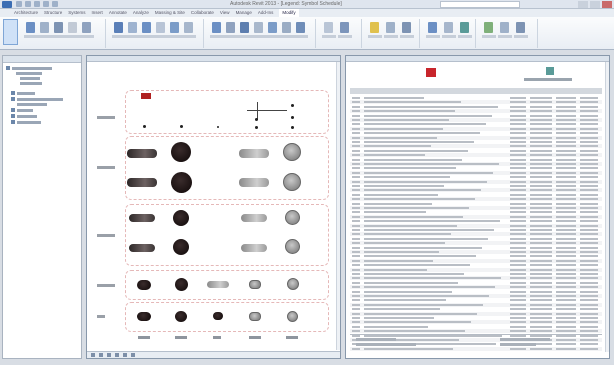 The width and height of the screenshot is (614, 365). What do you see at coordinates (141, 13) in the screenshot?
I see `ribbon-tab: Analyze` at bounding box center [141, 13].